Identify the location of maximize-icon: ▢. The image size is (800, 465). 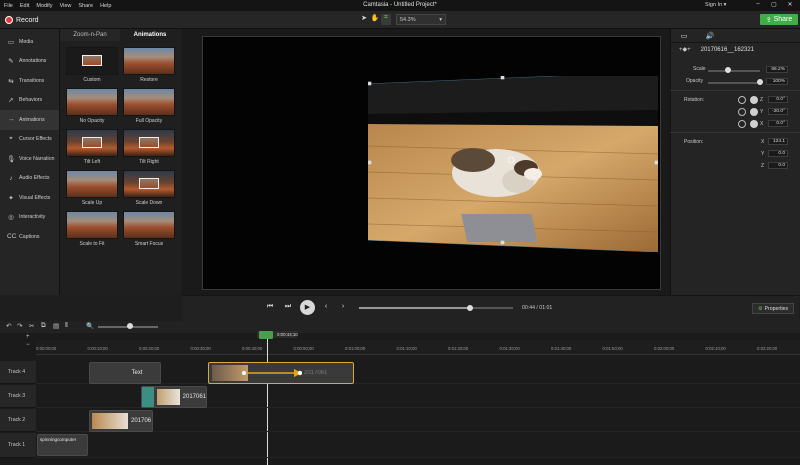
(774, 5).